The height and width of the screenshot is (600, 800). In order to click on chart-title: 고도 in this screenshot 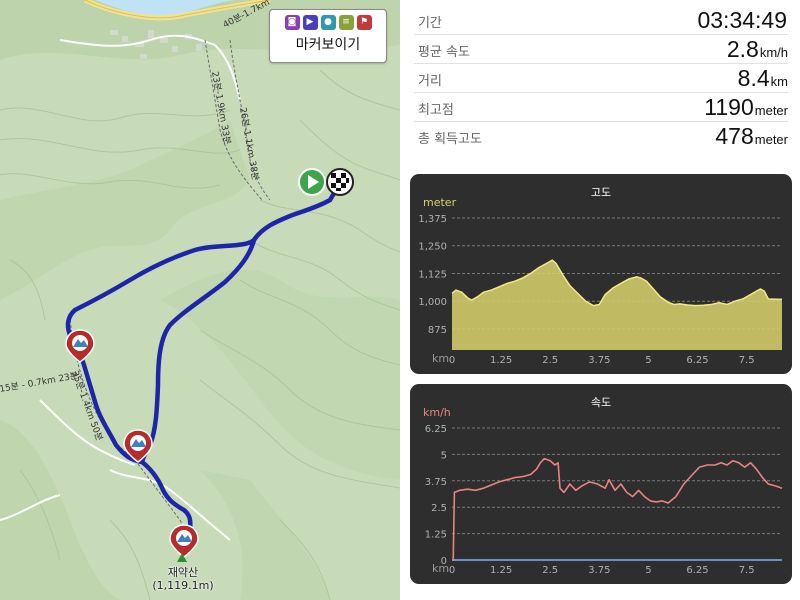, I will do `click(601, 192)`.